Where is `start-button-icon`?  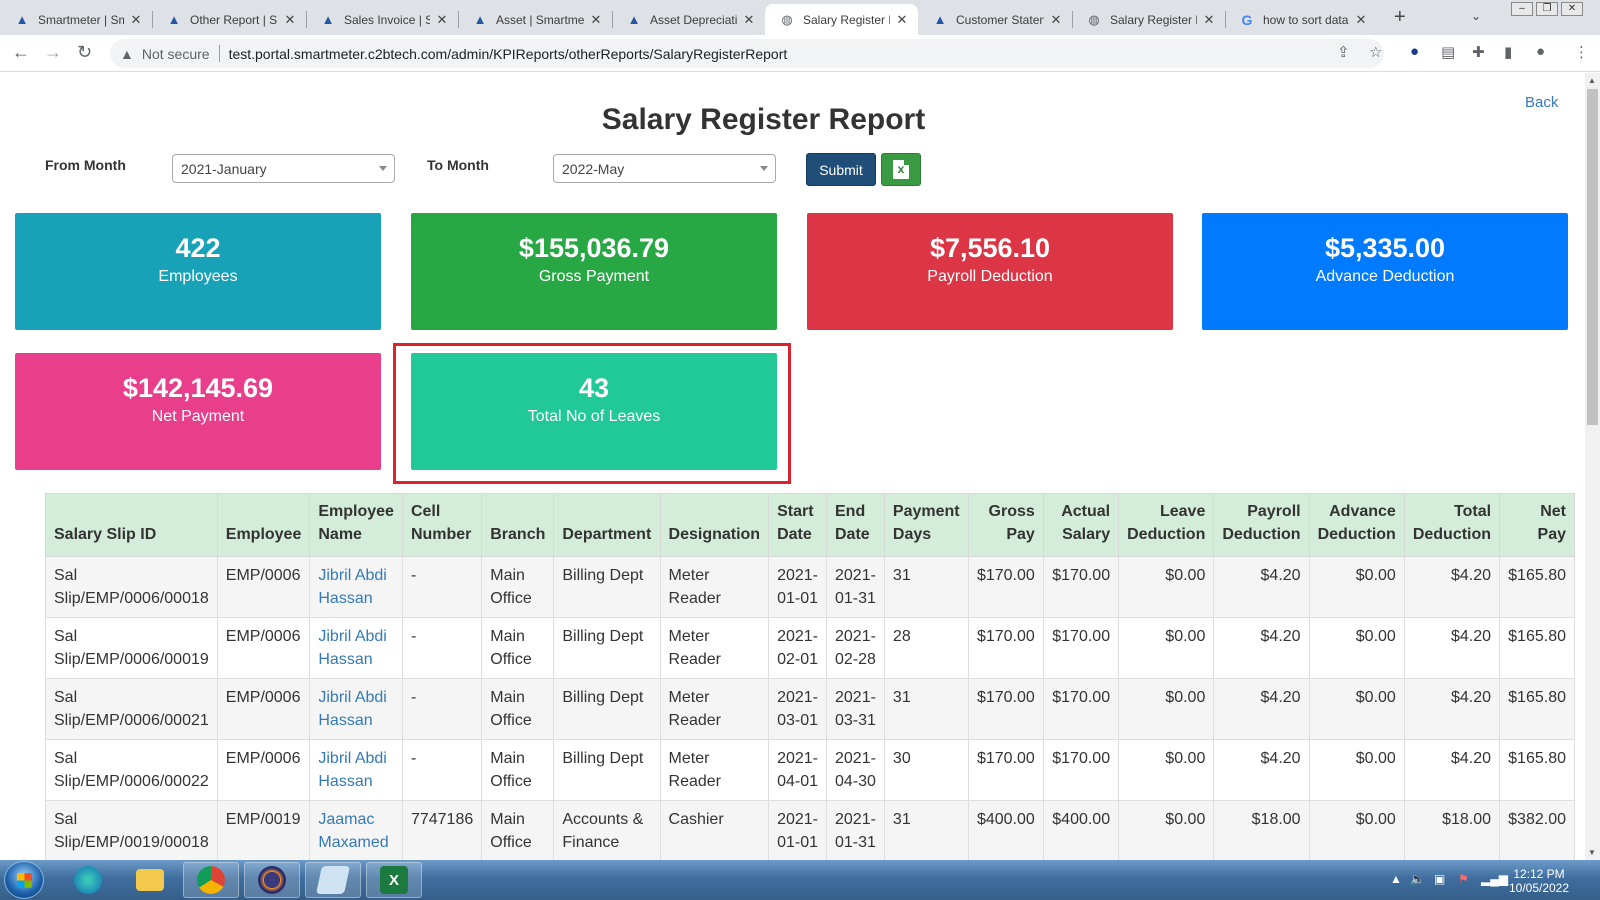
start-button-icon is located at coordinates (24, 880).